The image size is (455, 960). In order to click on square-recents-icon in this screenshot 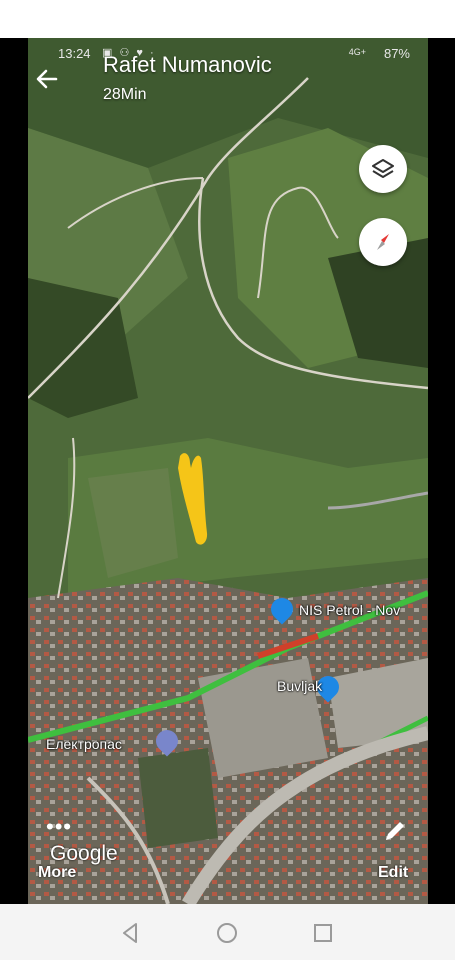, I will do `click(323, 933)`.